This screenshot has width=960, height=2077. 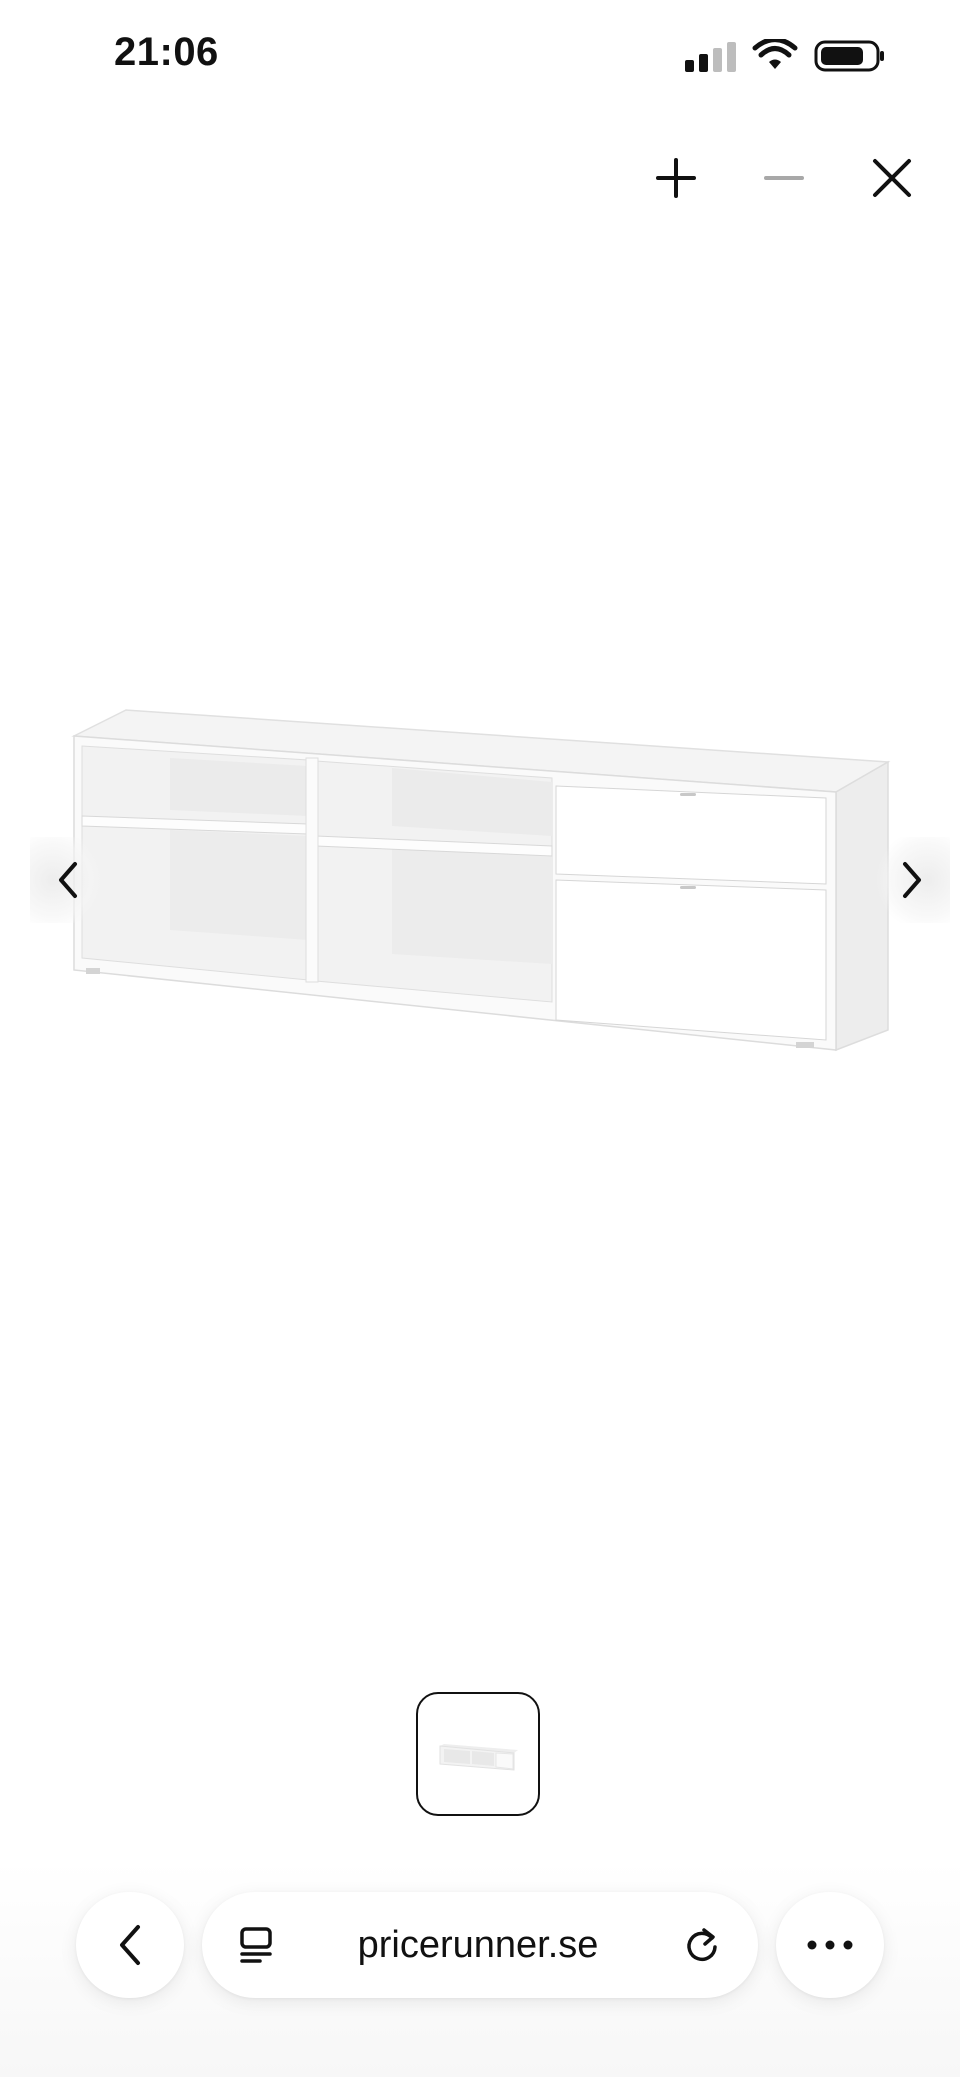 I want to click on next-image-button, so click(x=912, y=880).